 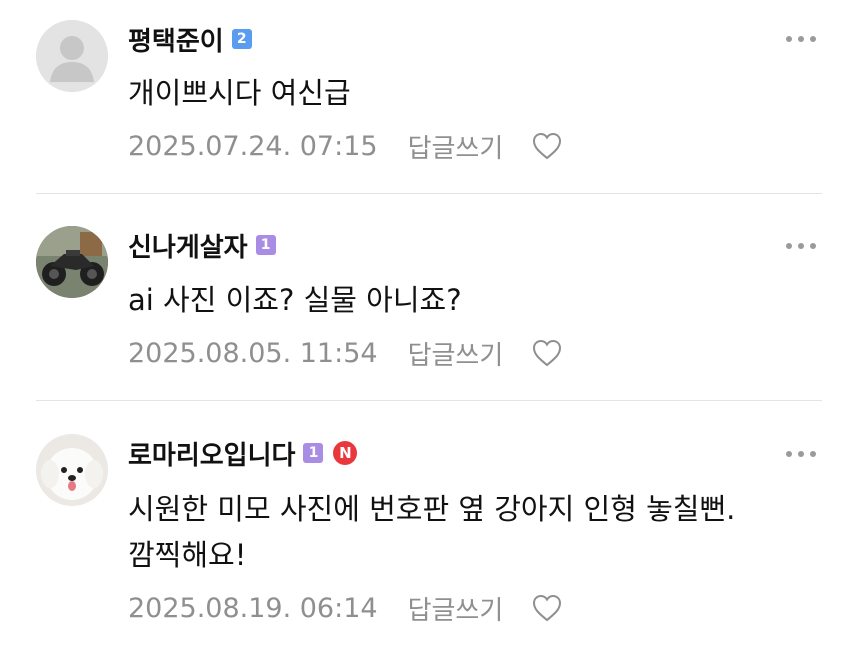 I want to click on comment-author: 평택준이 2, so click(x=190, y=39).